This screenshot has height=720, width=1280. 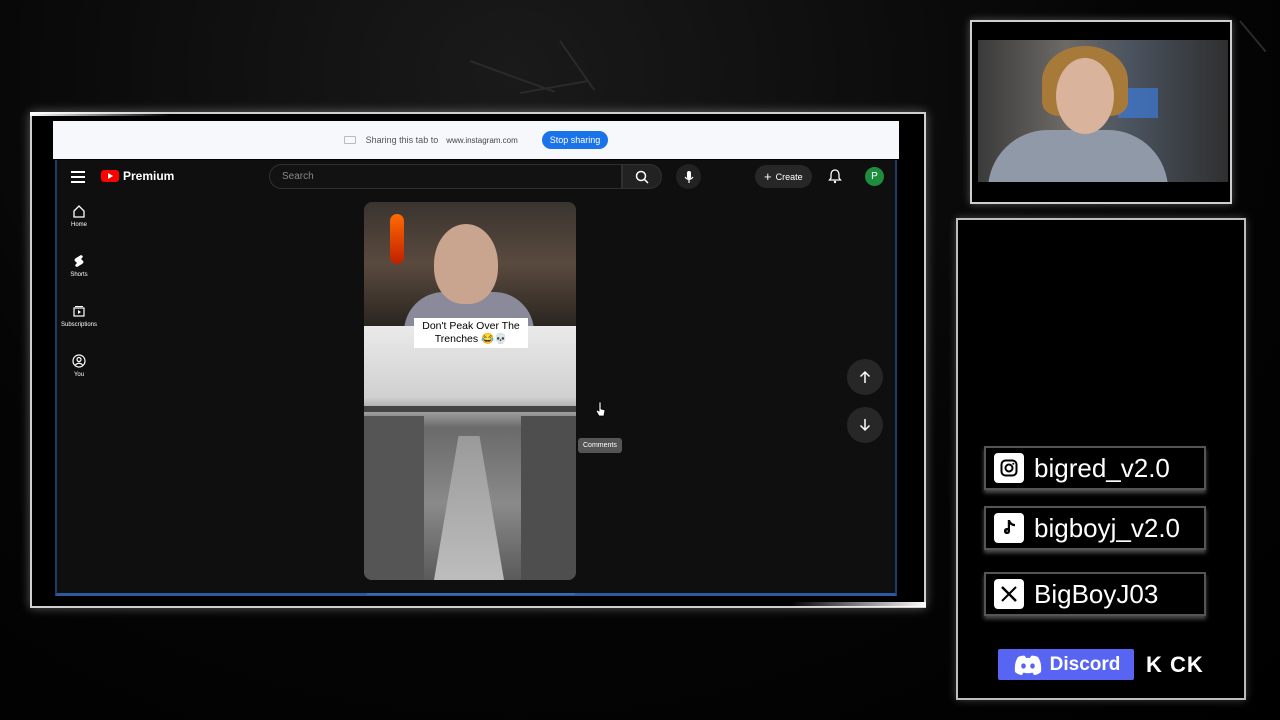 I want to click on previous-short-button, so click(x=865, y=377).